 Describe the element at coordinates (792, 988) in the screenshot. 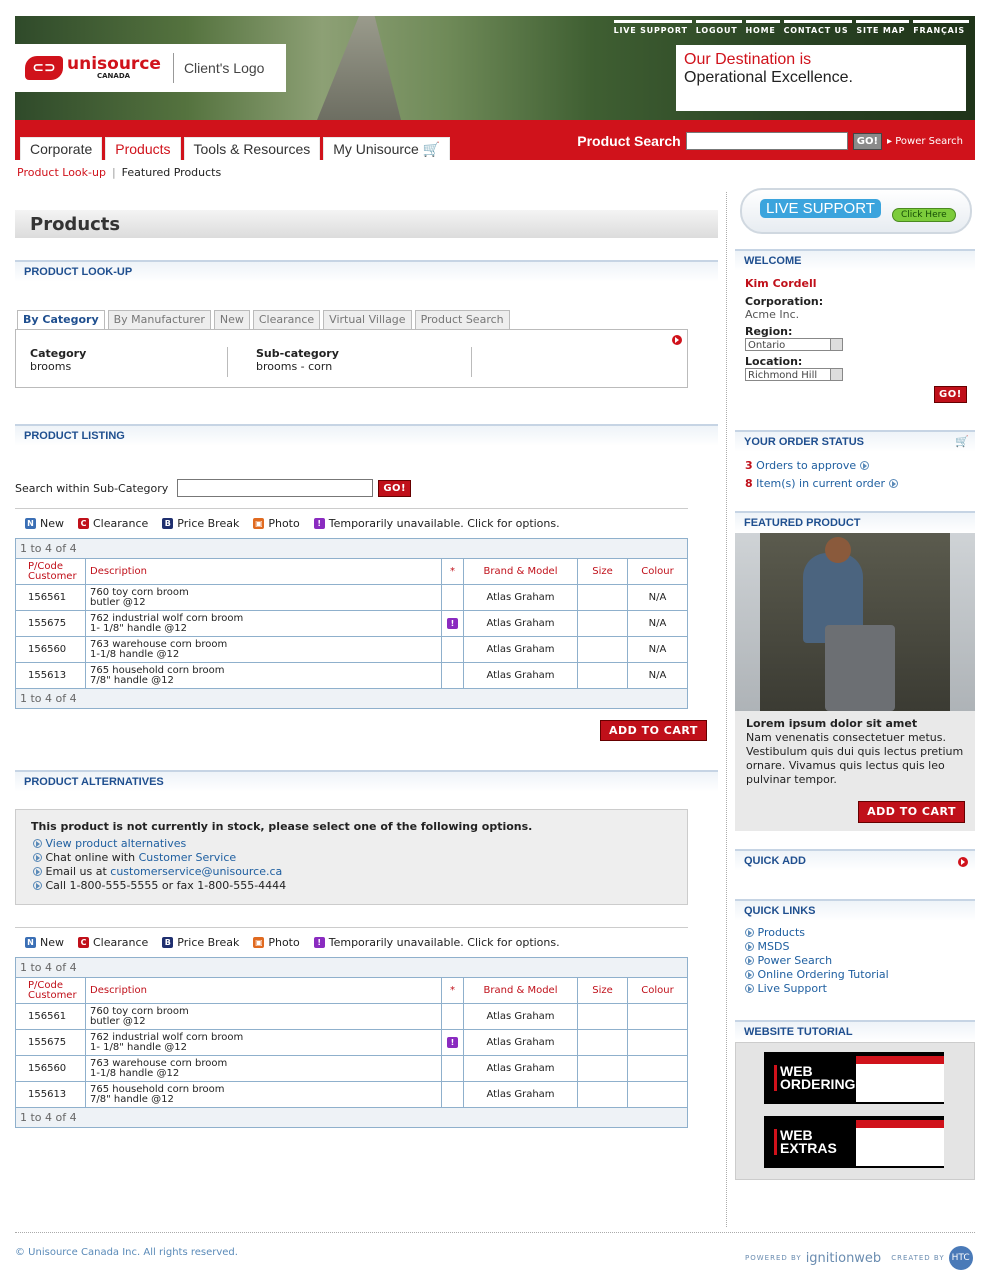

I see `quick-link-live-support: Live Support` at that location.